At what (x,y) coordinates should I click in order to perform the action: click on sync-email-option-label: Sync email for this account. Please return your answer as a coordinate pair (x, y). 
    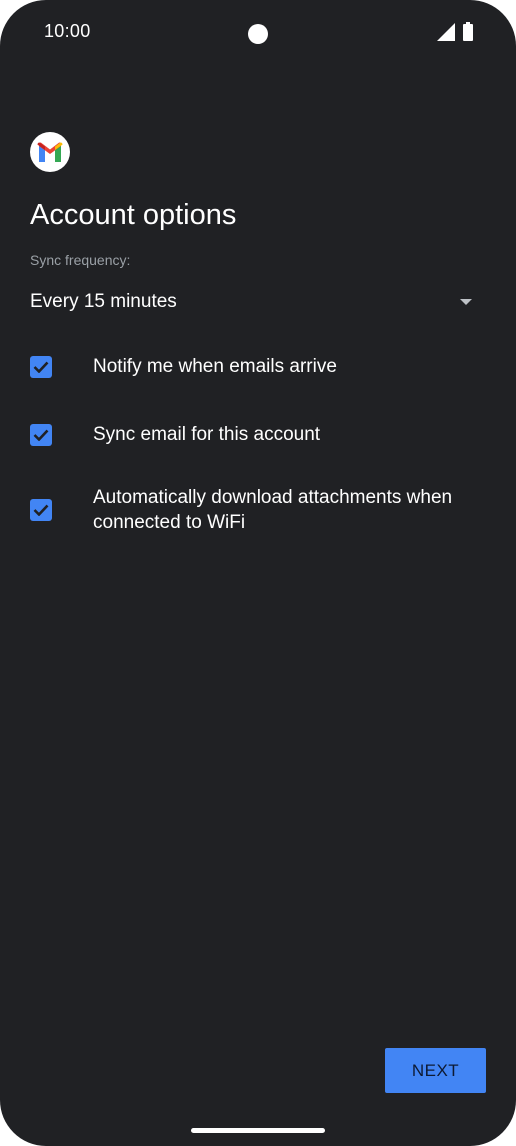
    Looking at the image, I should click on (207, 434).